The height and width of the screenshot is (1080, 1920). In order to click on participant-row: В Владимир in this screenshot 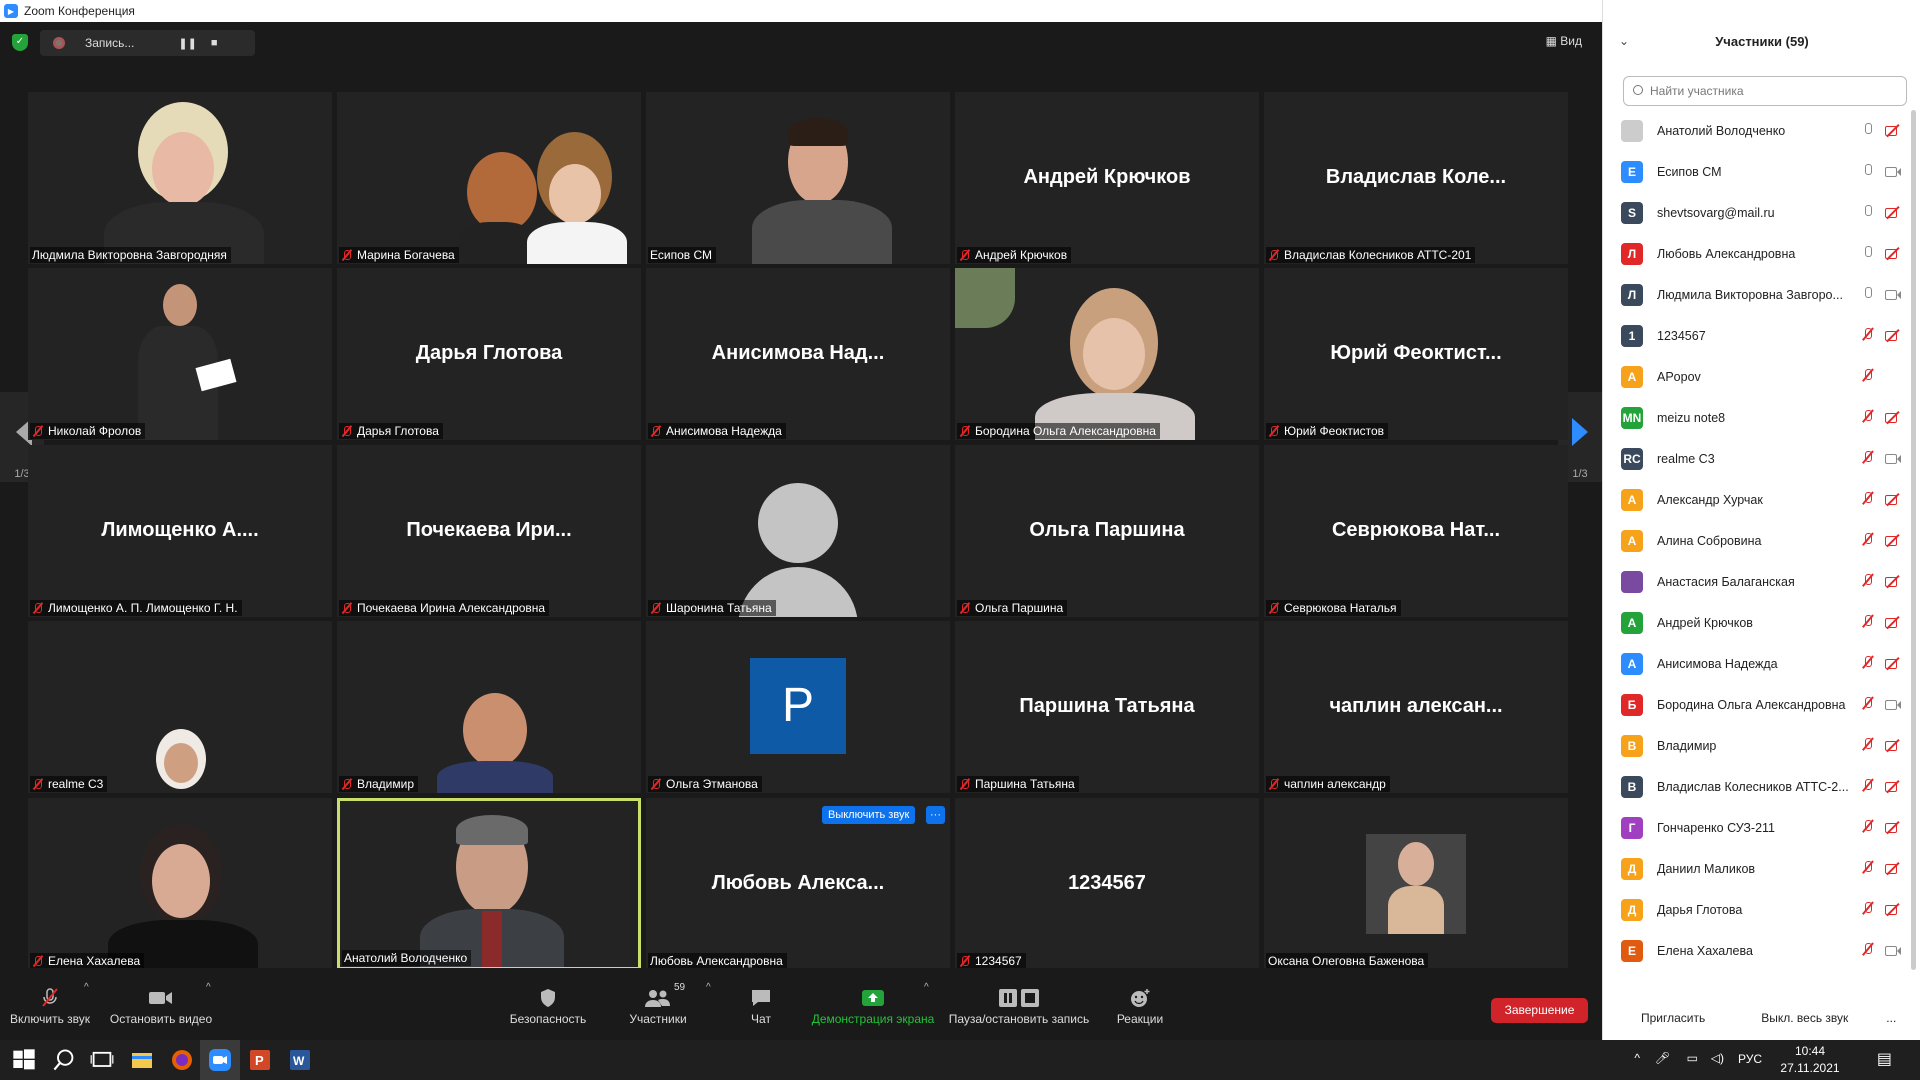, I will do `click(1761, 745)`.